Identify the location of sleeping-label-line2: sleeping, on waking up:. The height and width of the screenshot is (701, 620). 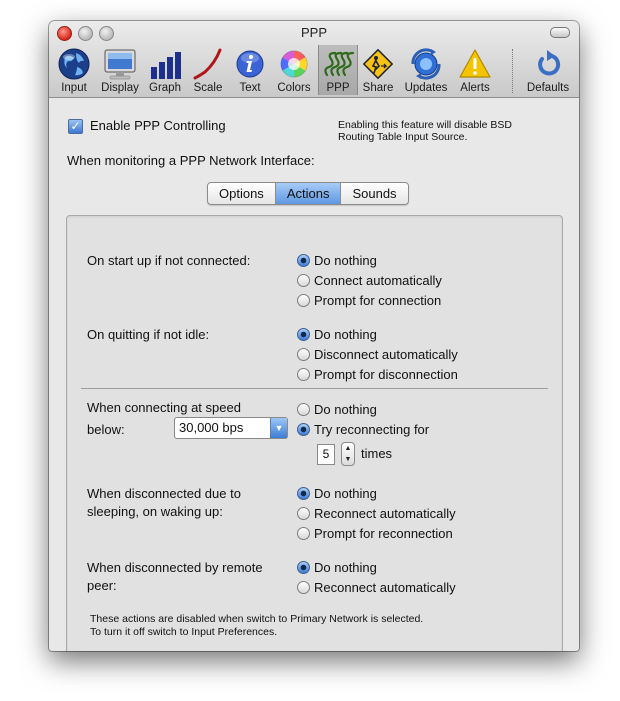
(155, 511).